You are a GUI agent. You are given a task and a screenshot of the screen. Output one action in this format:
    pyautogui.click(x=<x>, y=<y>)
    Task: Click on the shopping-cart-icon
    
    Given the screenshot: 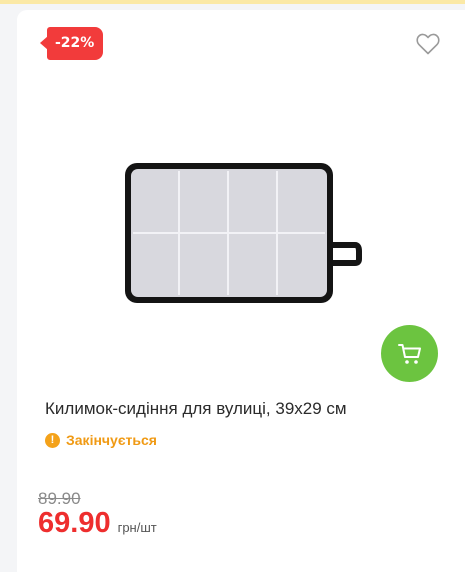 What is the action you would take?
    pyautogui.click(x=409, y=353)
    